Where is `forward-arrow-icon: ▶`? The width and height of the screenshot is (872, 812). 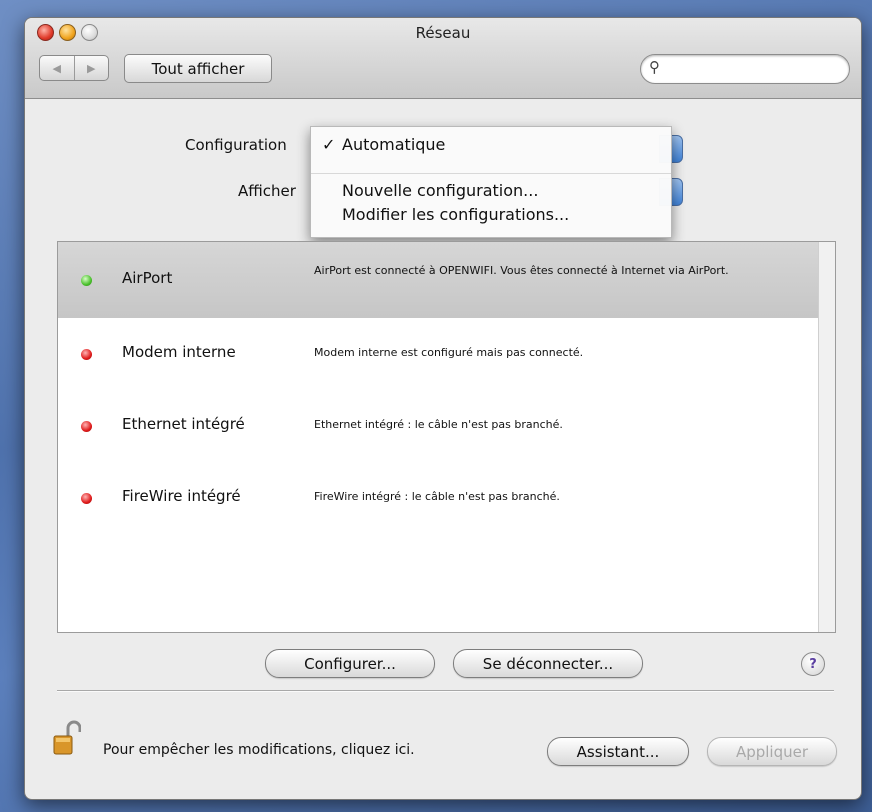 forward-arrow-icon: ▶ is located at coordinates (92, 68).